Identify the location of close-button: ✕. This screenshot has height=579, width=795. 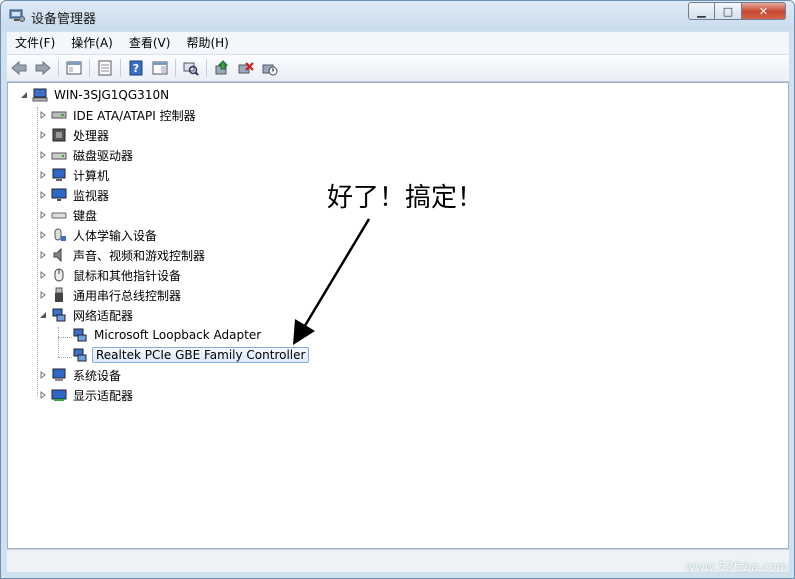
(764, 11).